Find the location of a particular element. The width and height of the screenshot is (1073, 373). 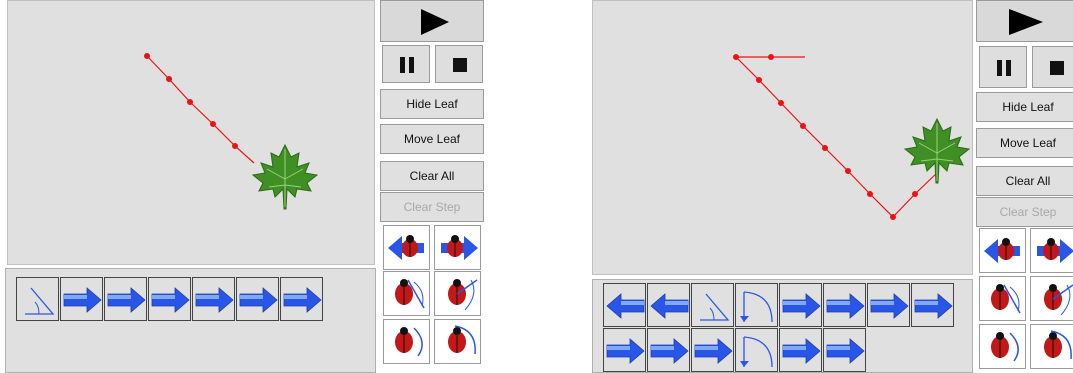

path-points is located at coordinates (825, 137).